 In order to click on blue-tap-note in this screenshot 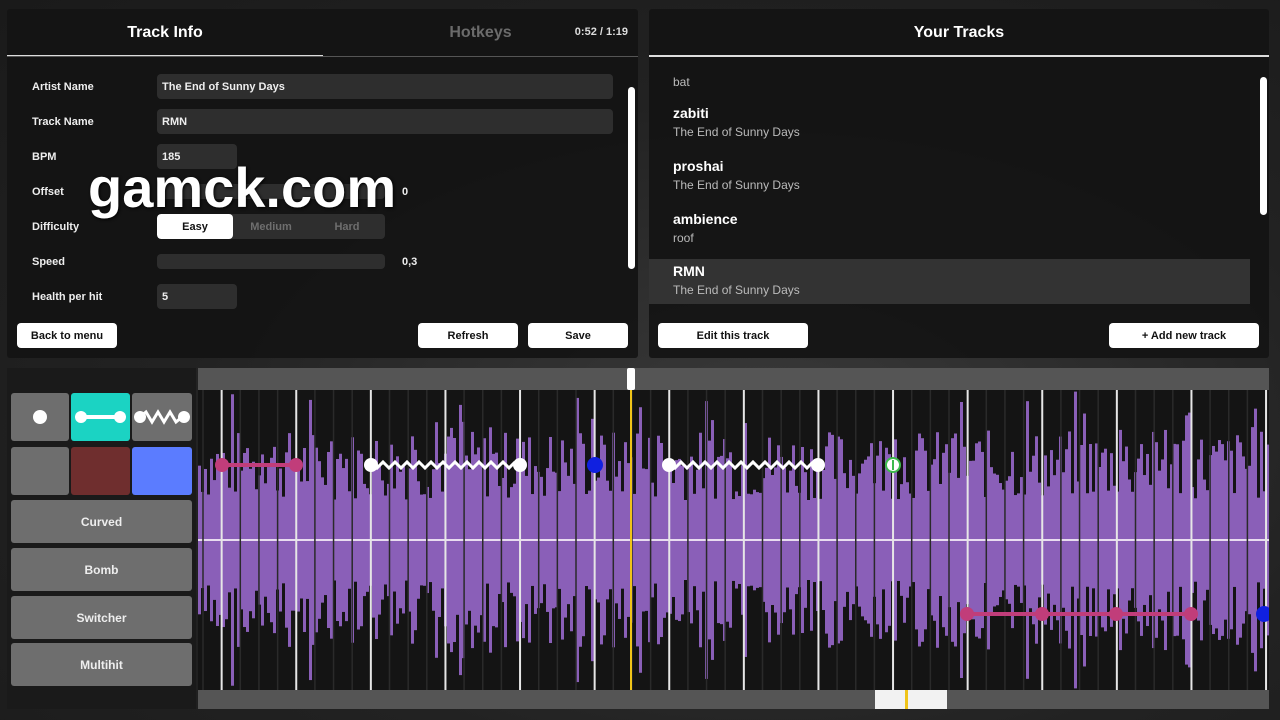, I will do `click(595, 465)`.